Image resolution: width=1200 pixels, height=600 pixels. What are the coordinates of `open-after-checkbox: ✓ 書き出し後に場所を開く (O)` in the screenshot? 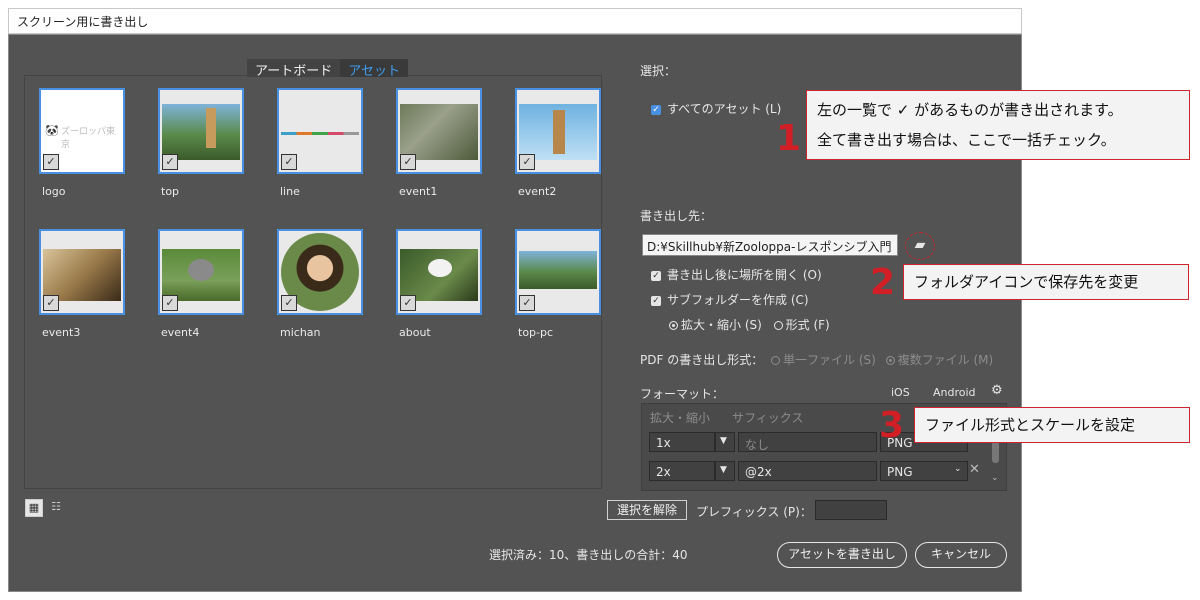 It's located at (736, 274).